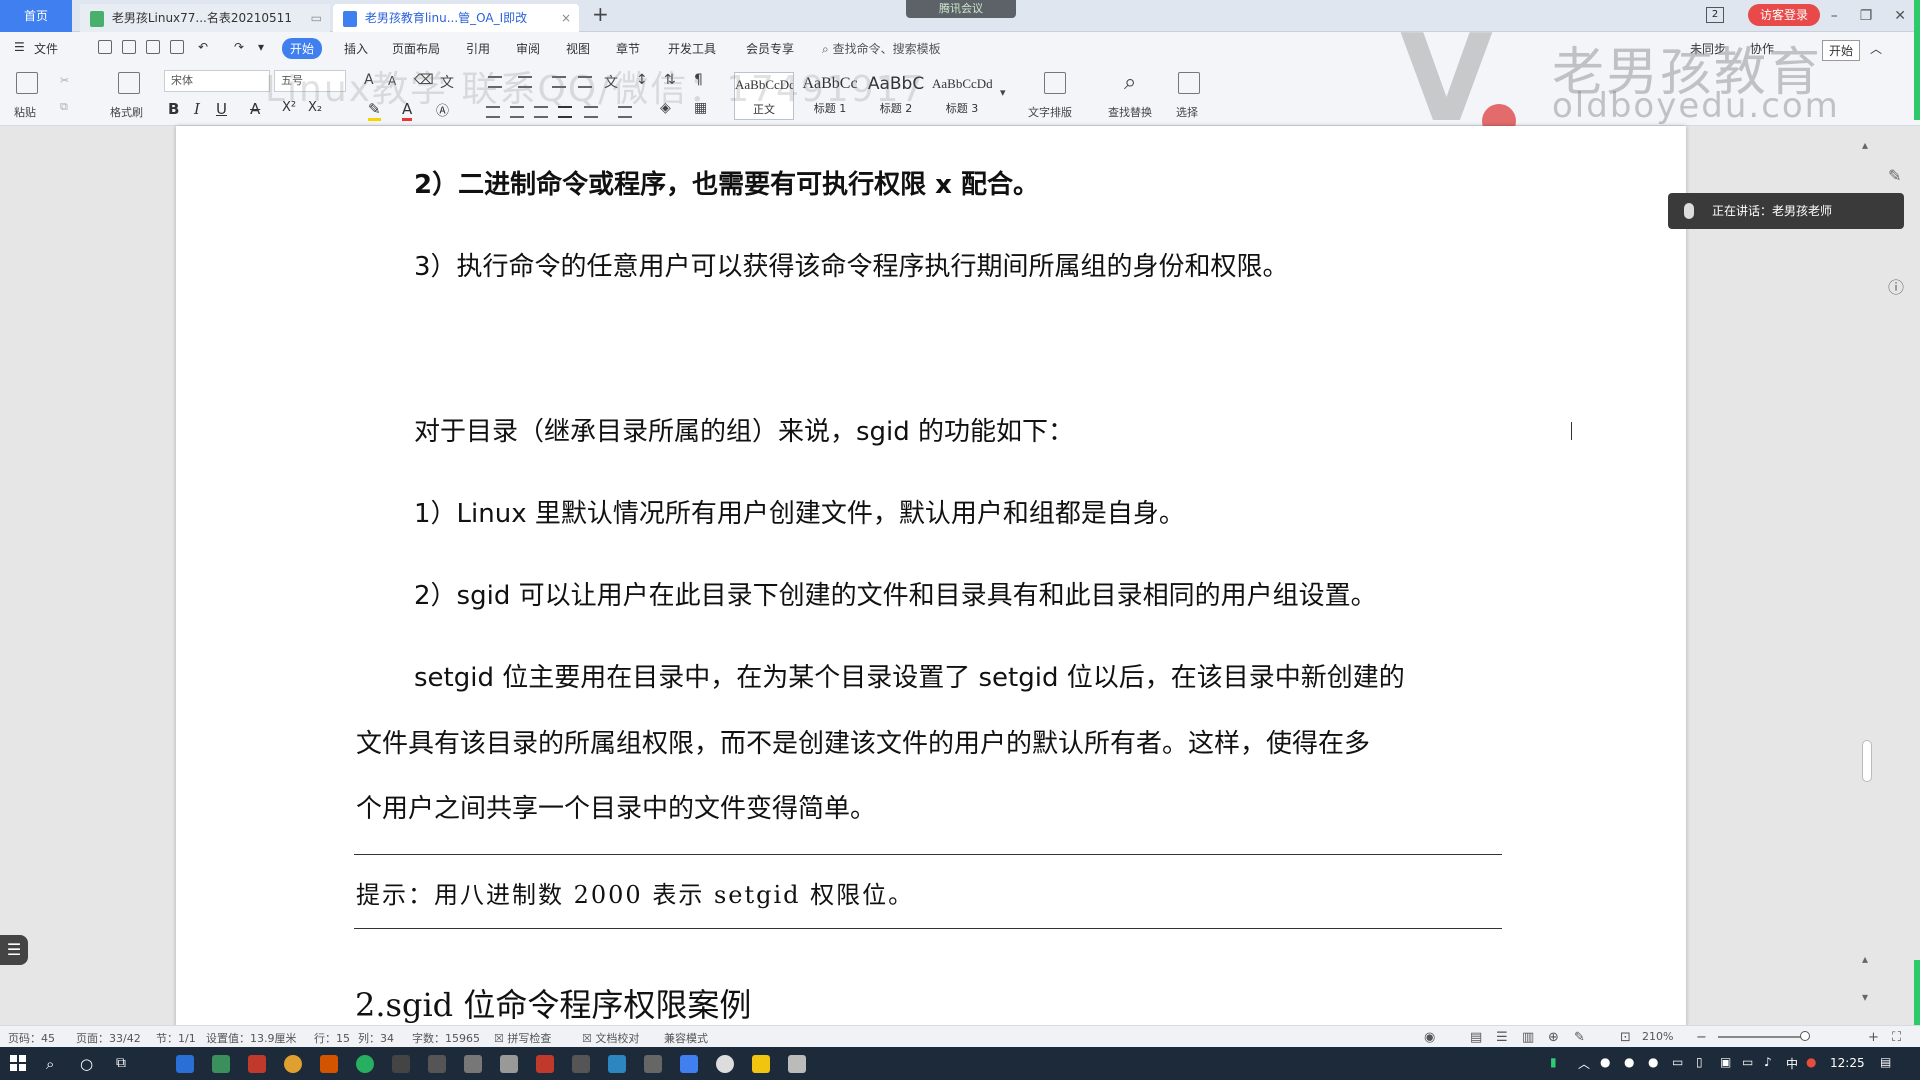 This screenshot has width=1920, height=1080. What do you see at coordinates (1876, 48) in the screenshot?
I see `collapse-ribbon-icon: ︿` at bounding box center [1876, 48].